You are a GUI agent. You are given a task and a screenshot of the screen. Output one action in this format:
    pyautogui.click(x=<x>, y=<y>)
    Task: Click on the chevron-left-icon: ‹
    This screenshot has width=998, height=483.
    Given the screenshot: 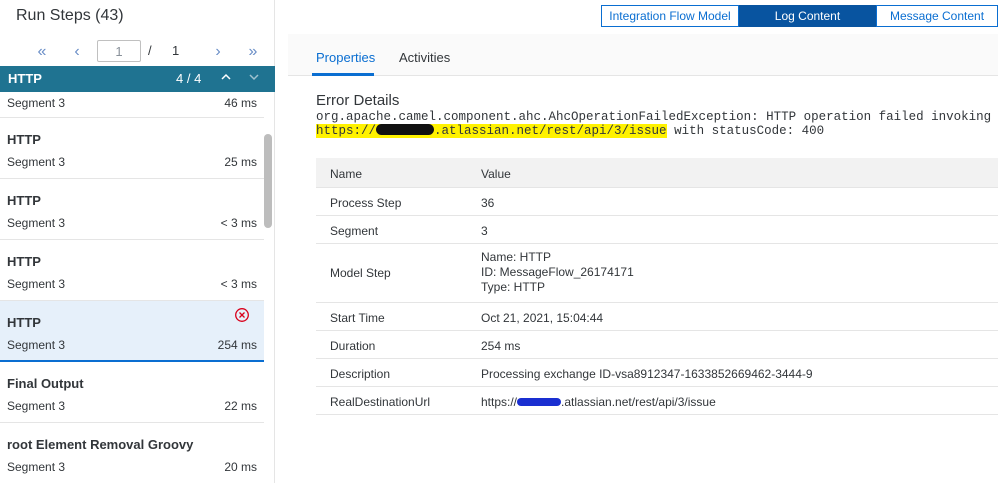 What is the action you would take?
    pyautogui.click(x=77, y=52)
    